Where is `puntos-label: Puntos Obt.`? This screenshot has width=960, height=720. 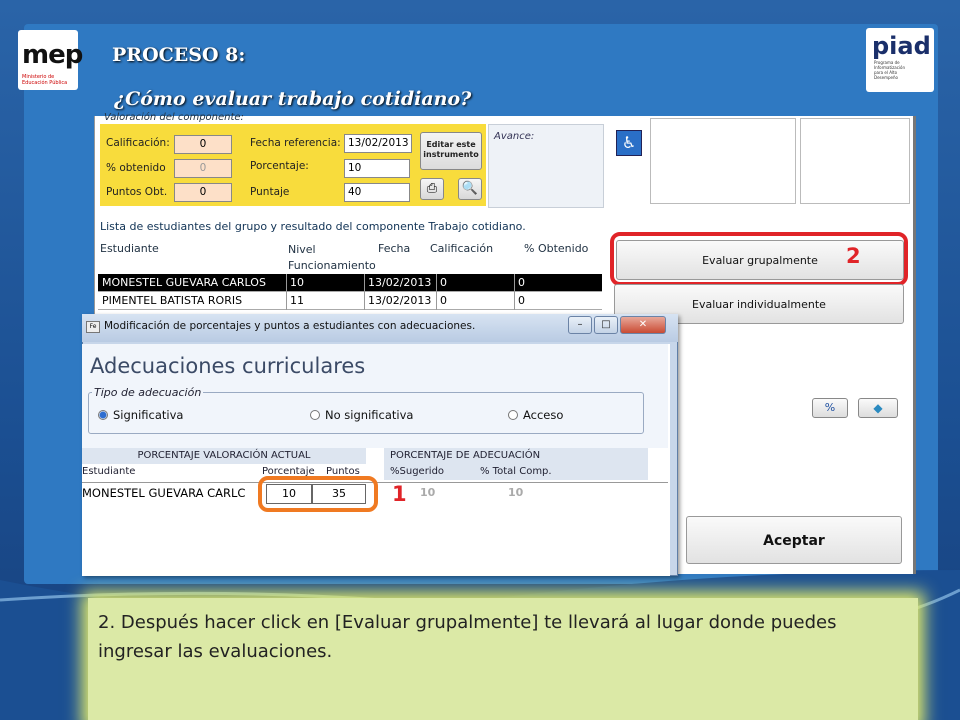 puntos-label: Puntos Obt. is located at coordinates (137, 192).